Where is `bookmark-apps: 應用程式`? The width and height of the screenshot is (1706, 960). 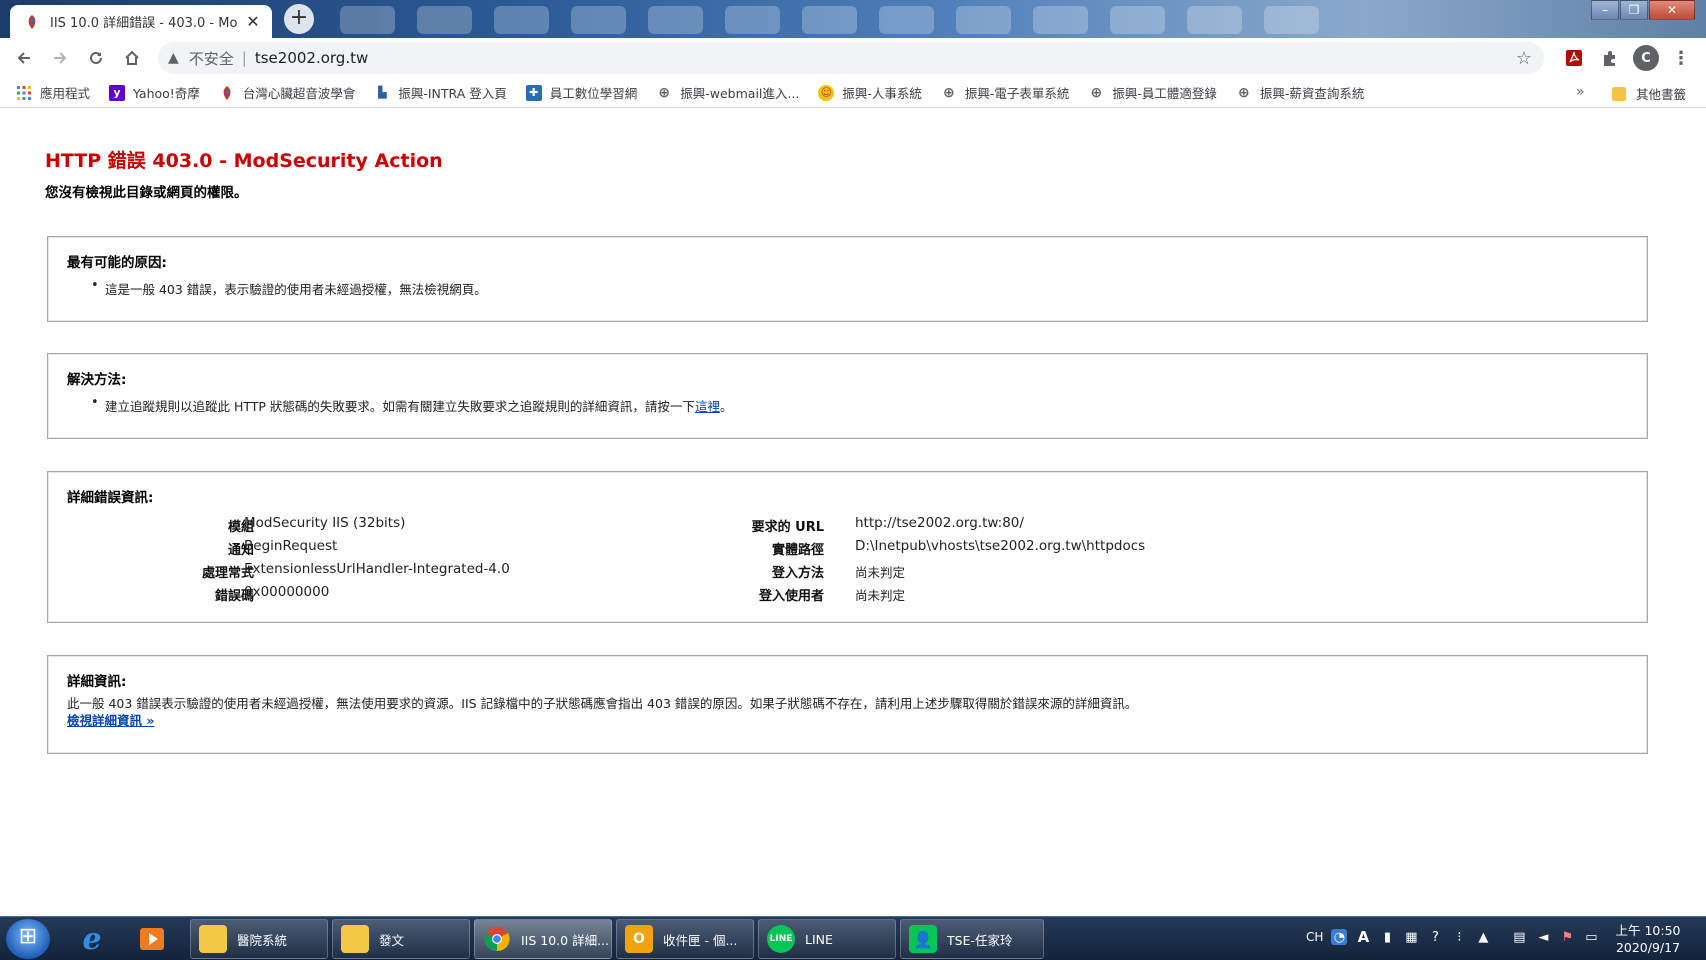 bookmark-apps: 應用程式 is located at coordinates (53, 92).